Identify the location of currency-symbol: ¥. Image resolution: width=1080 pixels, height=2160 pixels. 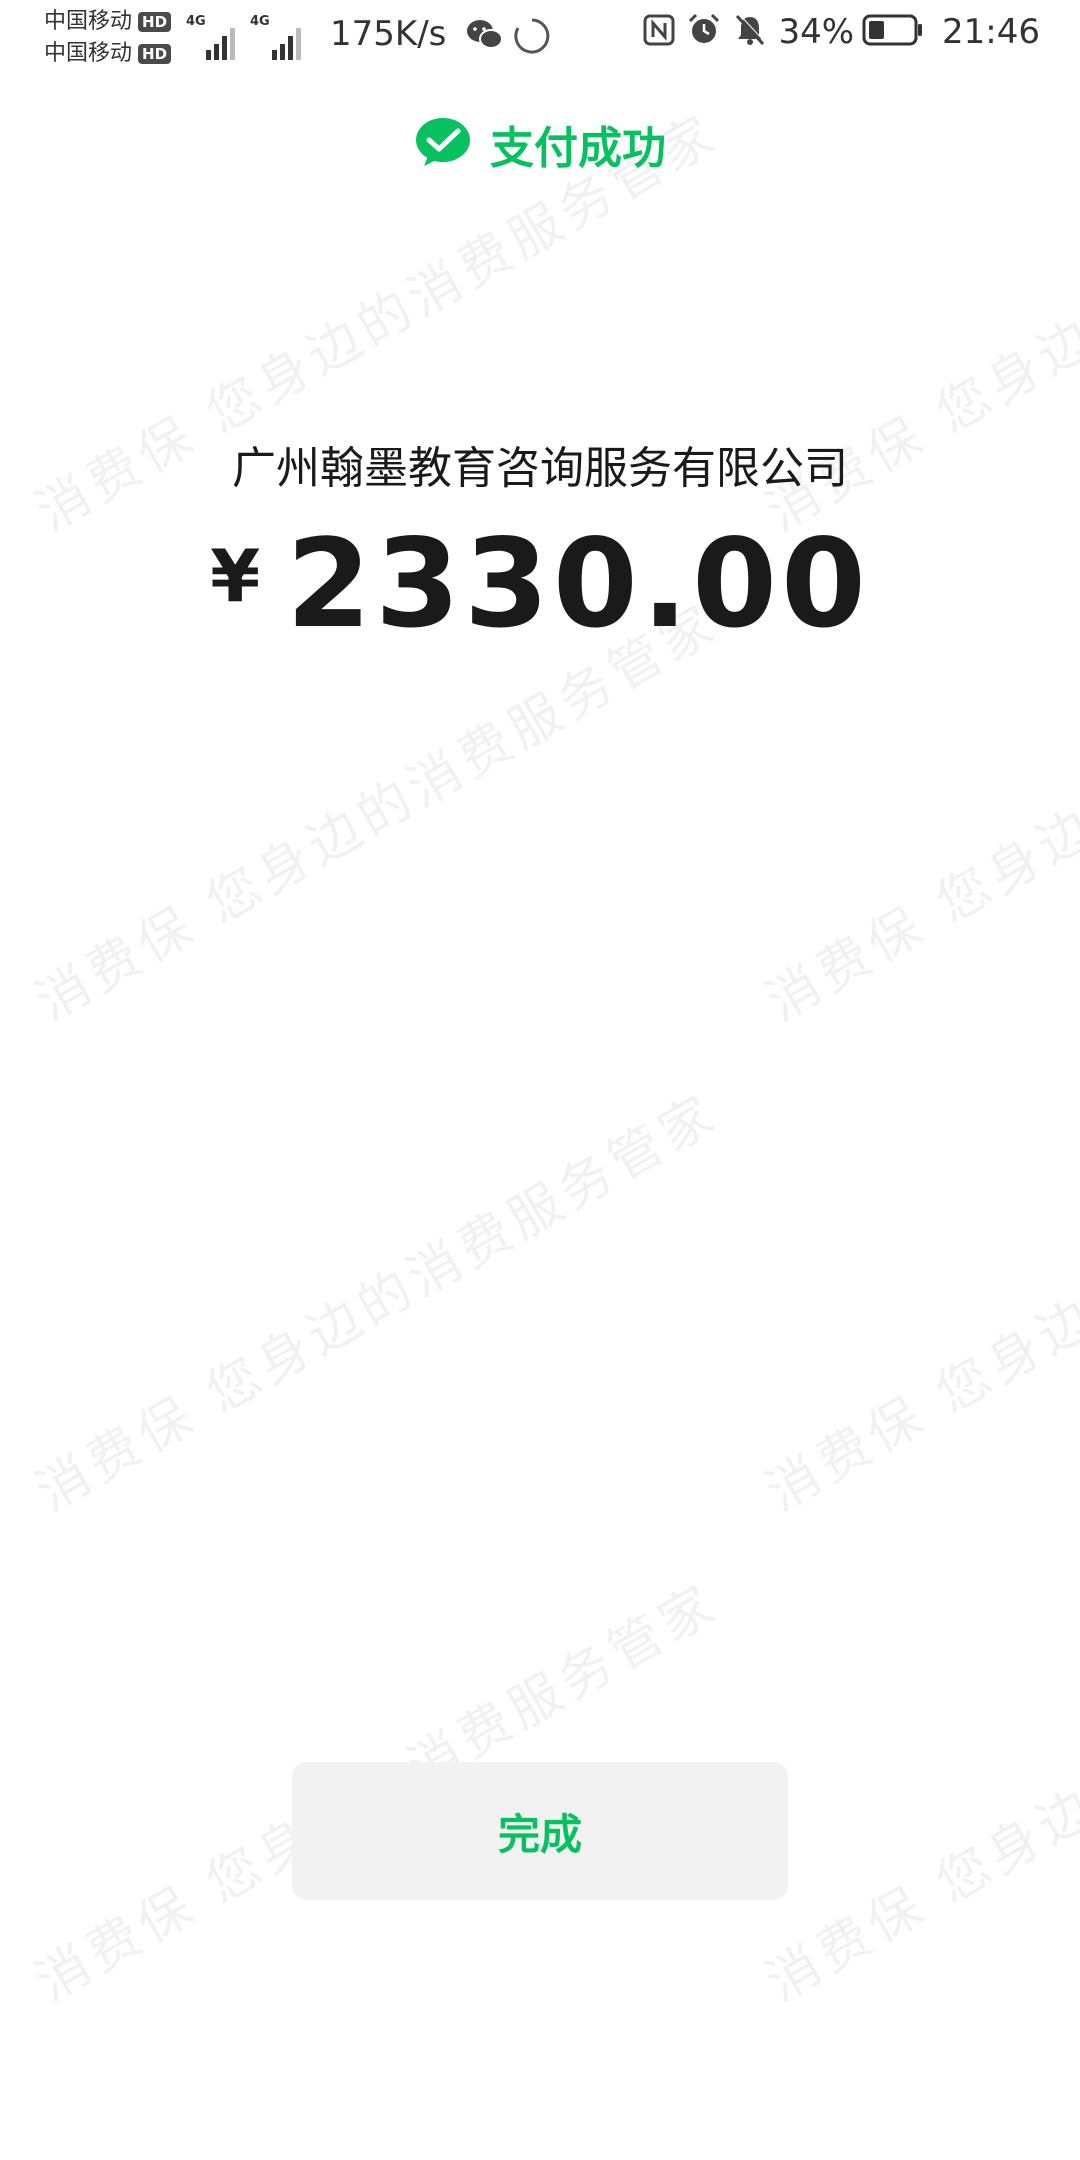
(235, 576).